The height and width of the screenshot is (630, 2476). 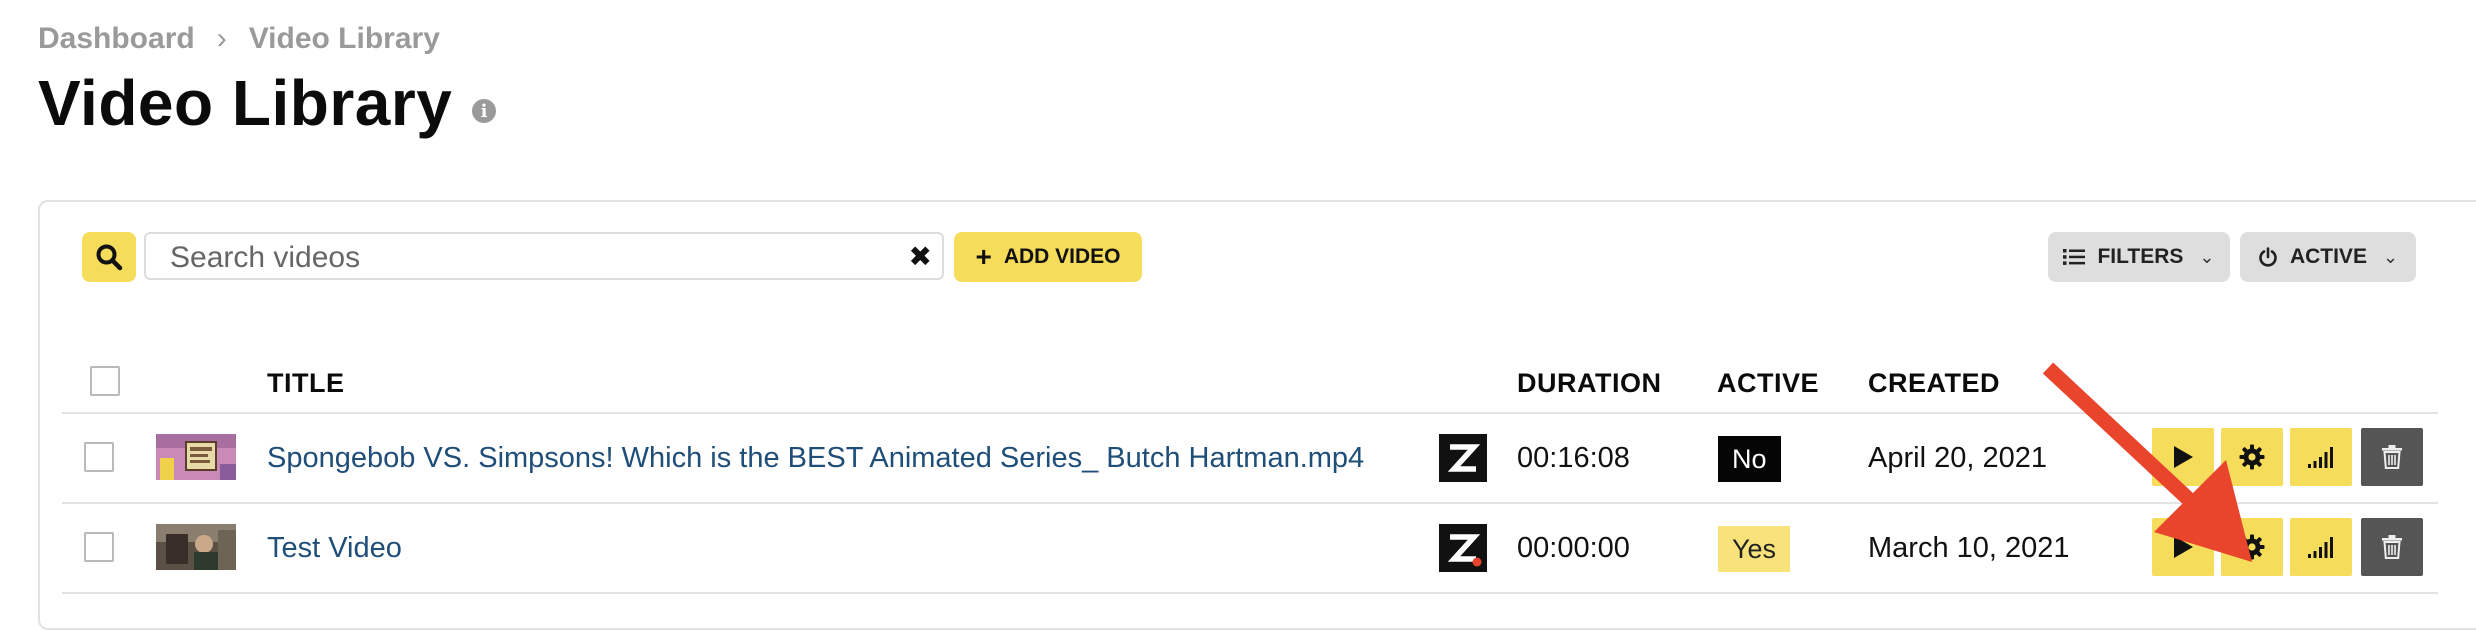 I want to click on header-created: CREATED, so click(x=1934, y=383).